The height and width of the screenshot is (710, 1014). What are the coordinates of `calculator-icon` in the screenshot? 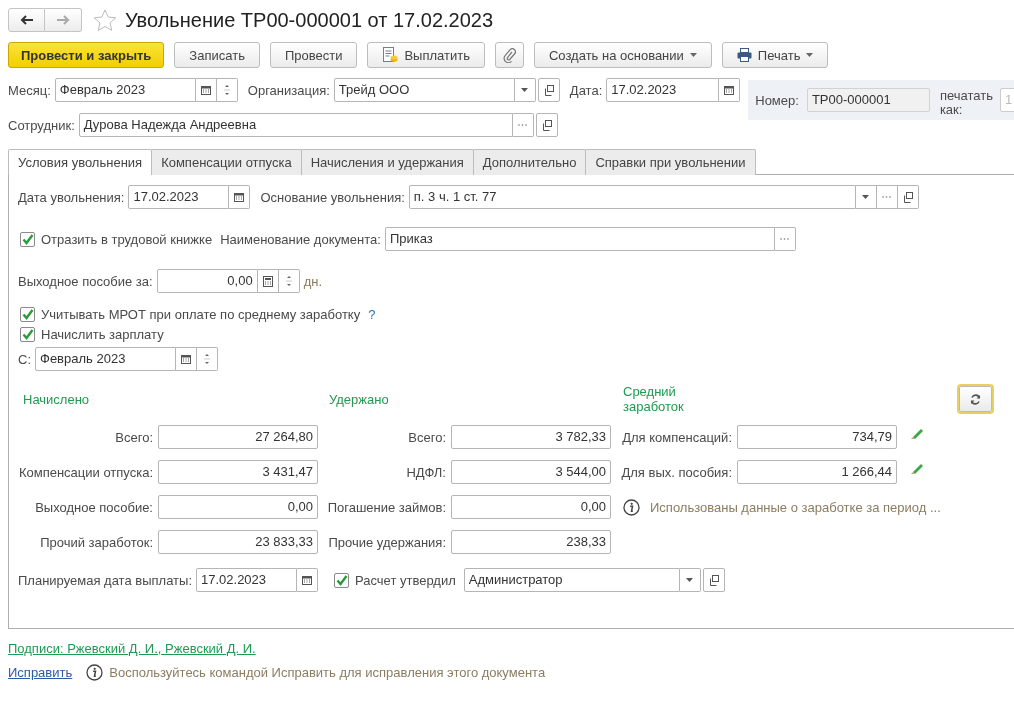 It's located at (267, 281).